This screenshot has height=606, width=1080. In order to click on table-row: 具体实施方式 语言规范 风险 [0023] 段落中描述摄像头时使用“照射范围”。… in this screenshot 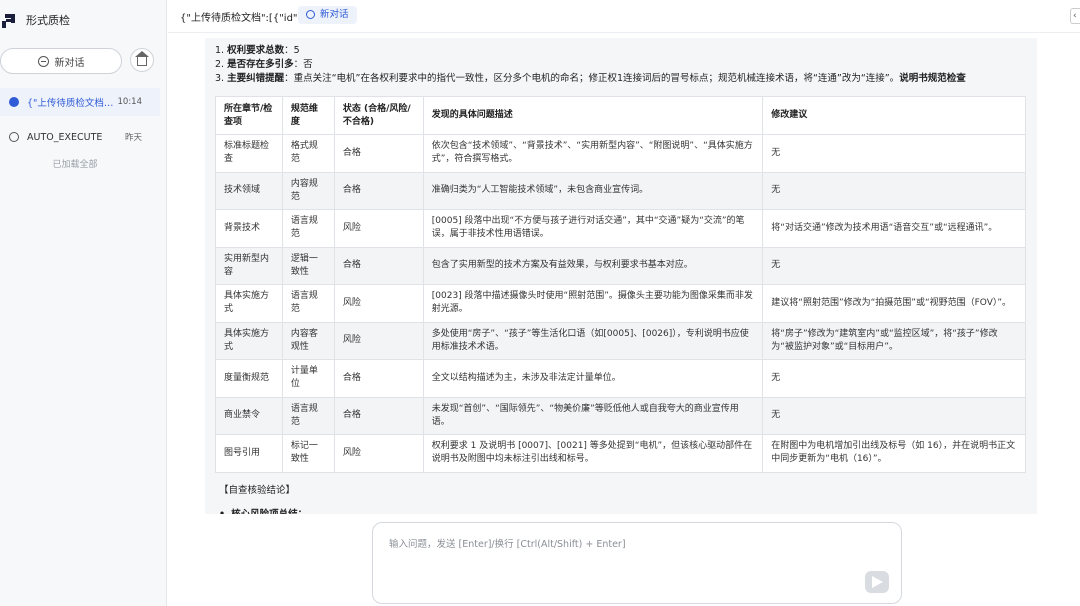, I will do `click(620, 303)`.